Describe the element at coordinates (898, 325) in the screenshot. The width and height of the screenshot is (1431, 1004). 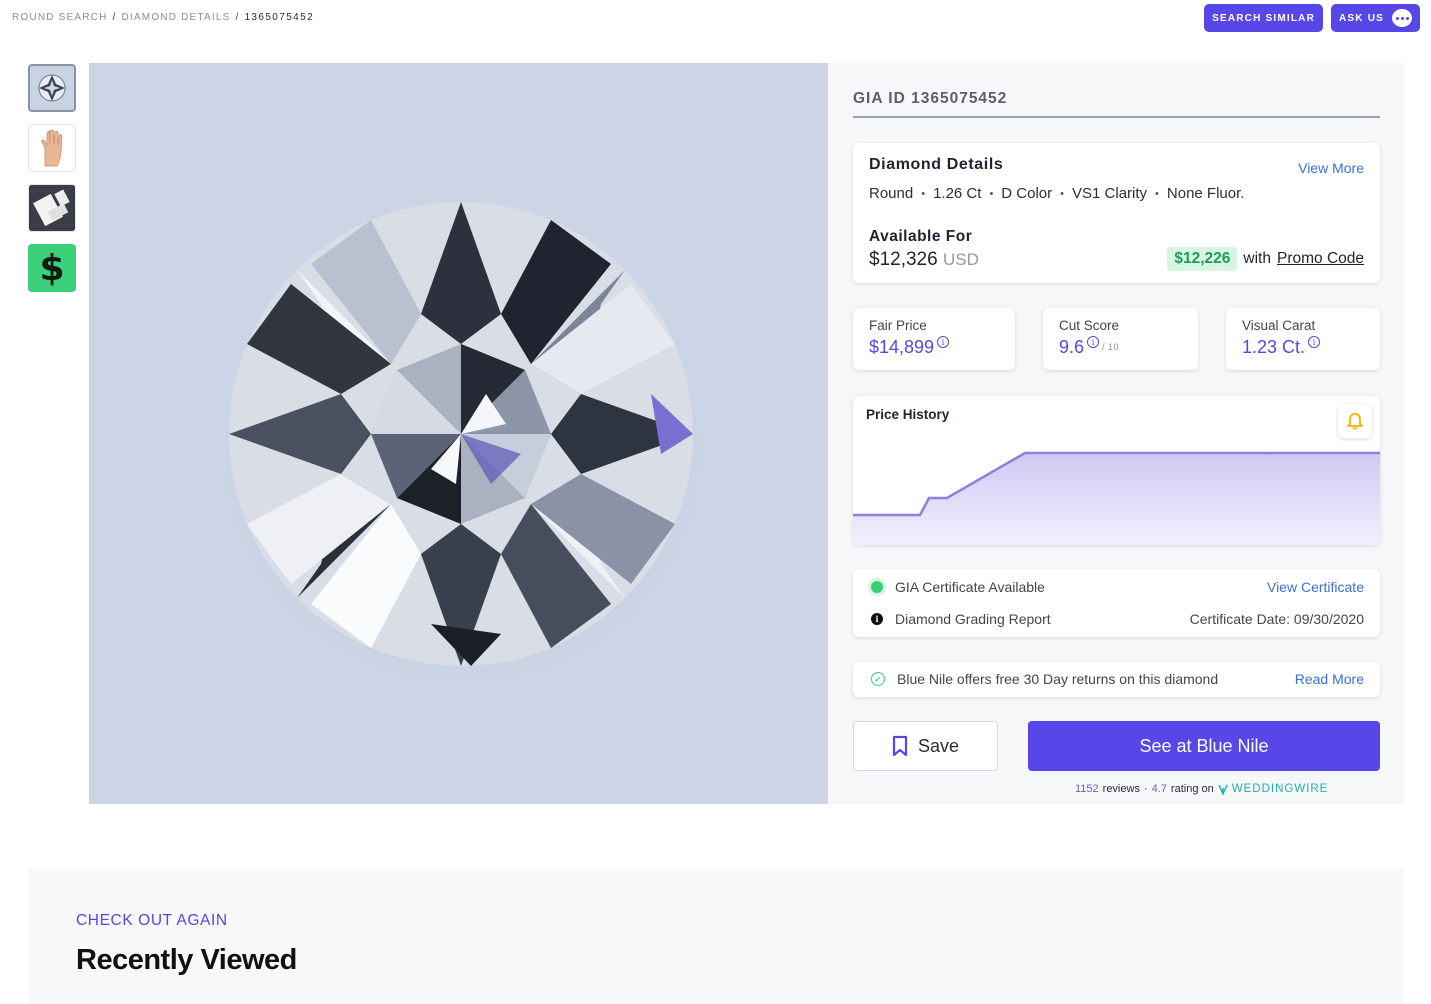
I see `metric-label: Fair Price` at that location.